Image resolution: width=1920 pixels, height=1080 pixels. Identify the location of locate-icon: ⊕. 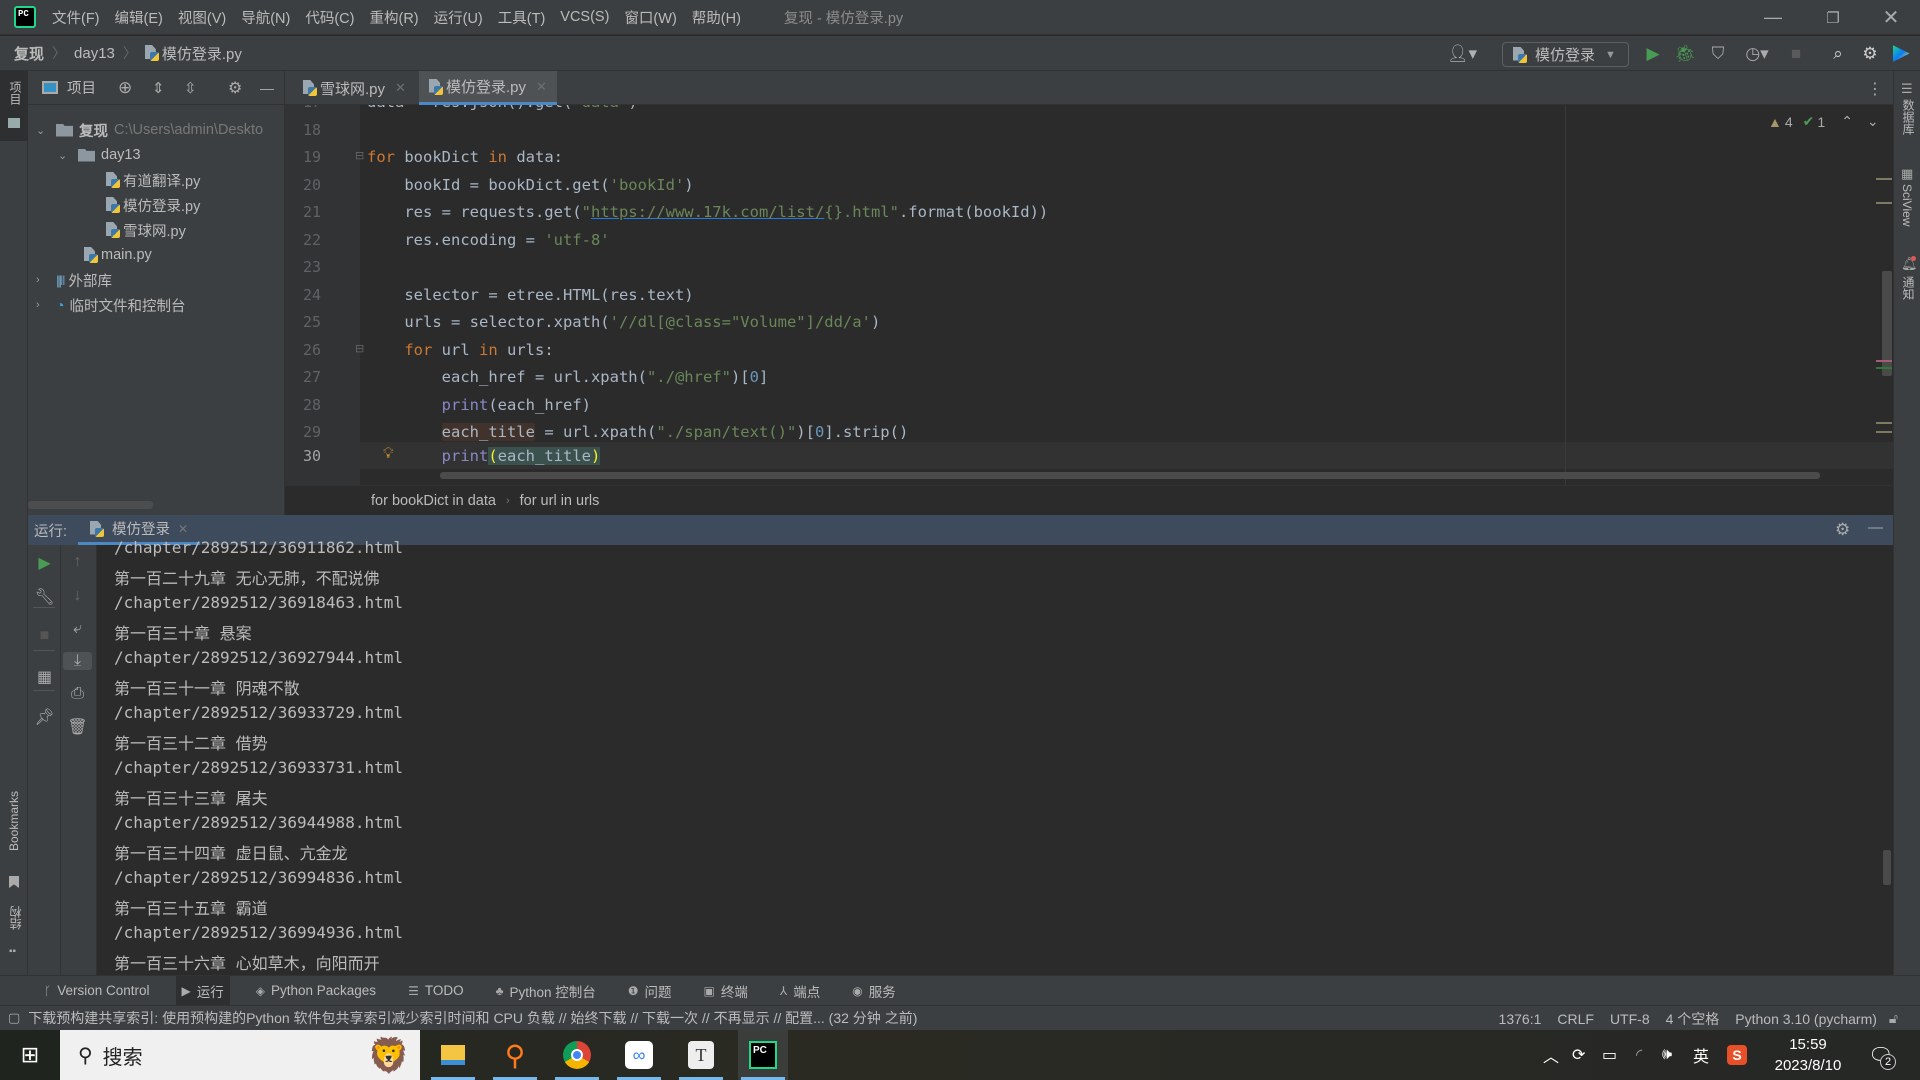
(125, 88).